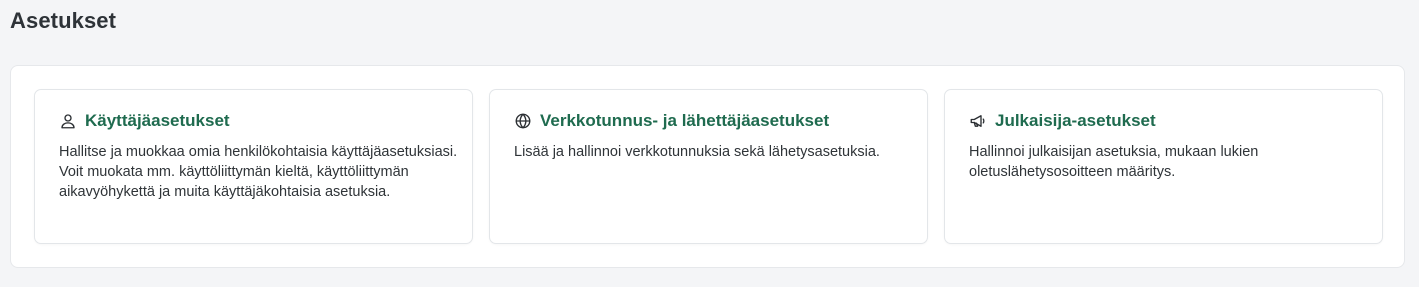 The image size is (1419, 287). I want to click on megaphone-icon, so click(978, 121).